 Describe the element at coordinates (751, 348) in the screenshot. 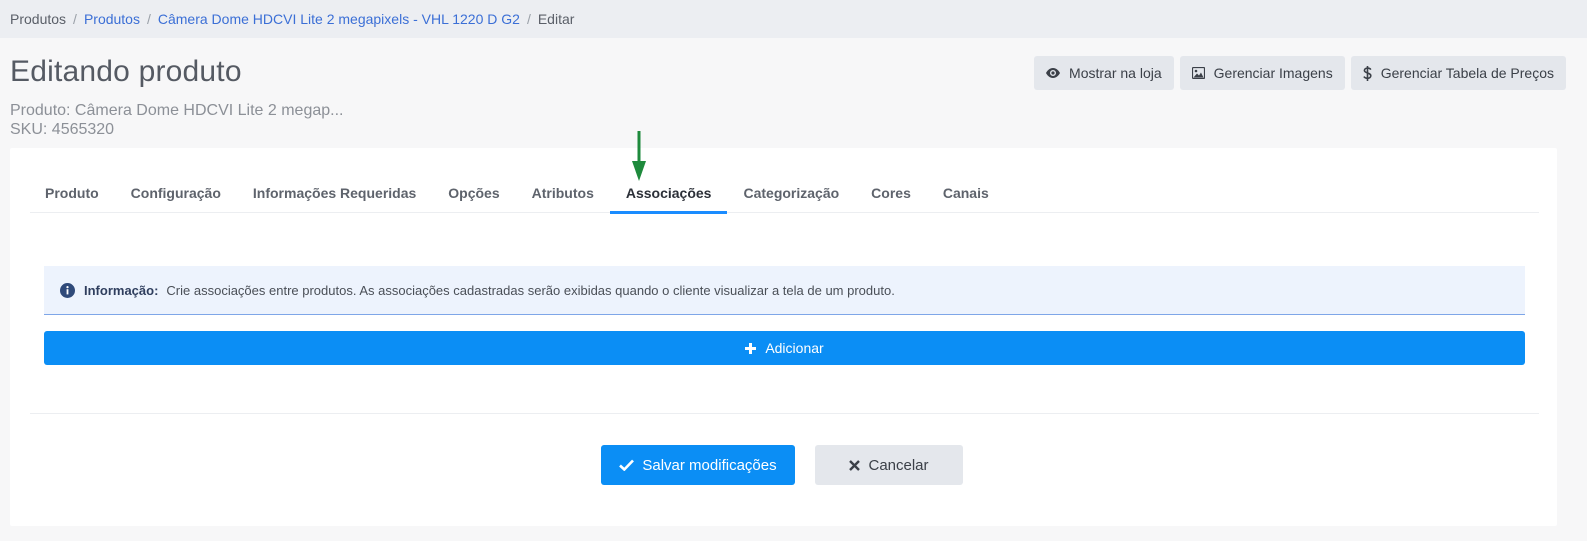

I see `plus-icon` at that location.